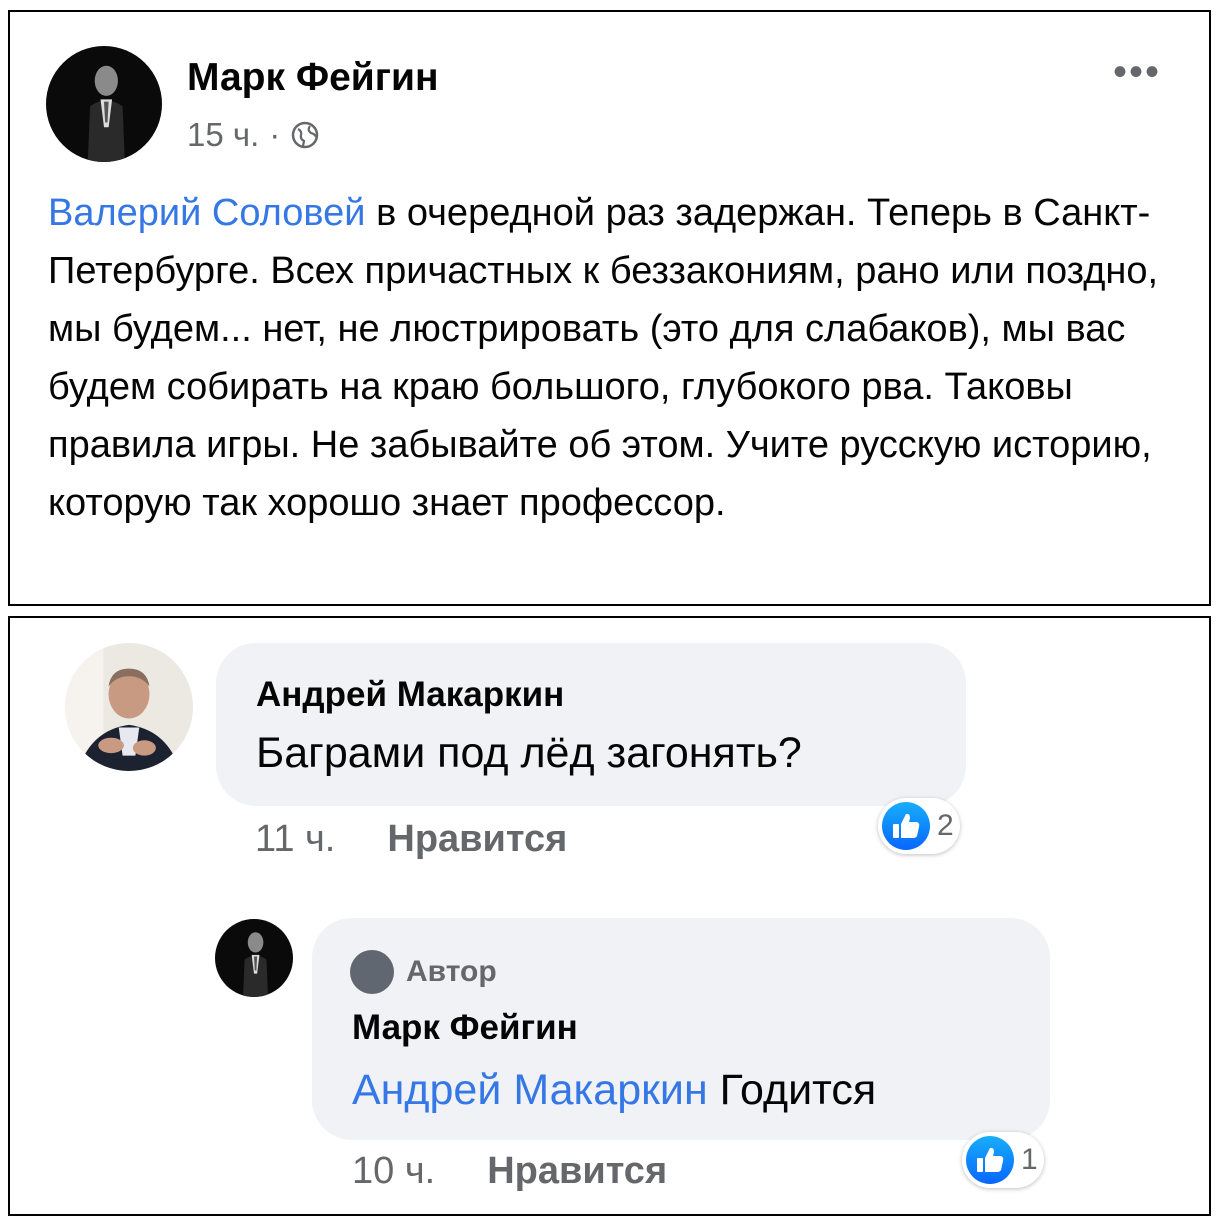 This screenshot has width=1218, height=1222. Describe the element at coordinates (254, 958) in the screenshot. I see `reply-author-avatar` at that location.